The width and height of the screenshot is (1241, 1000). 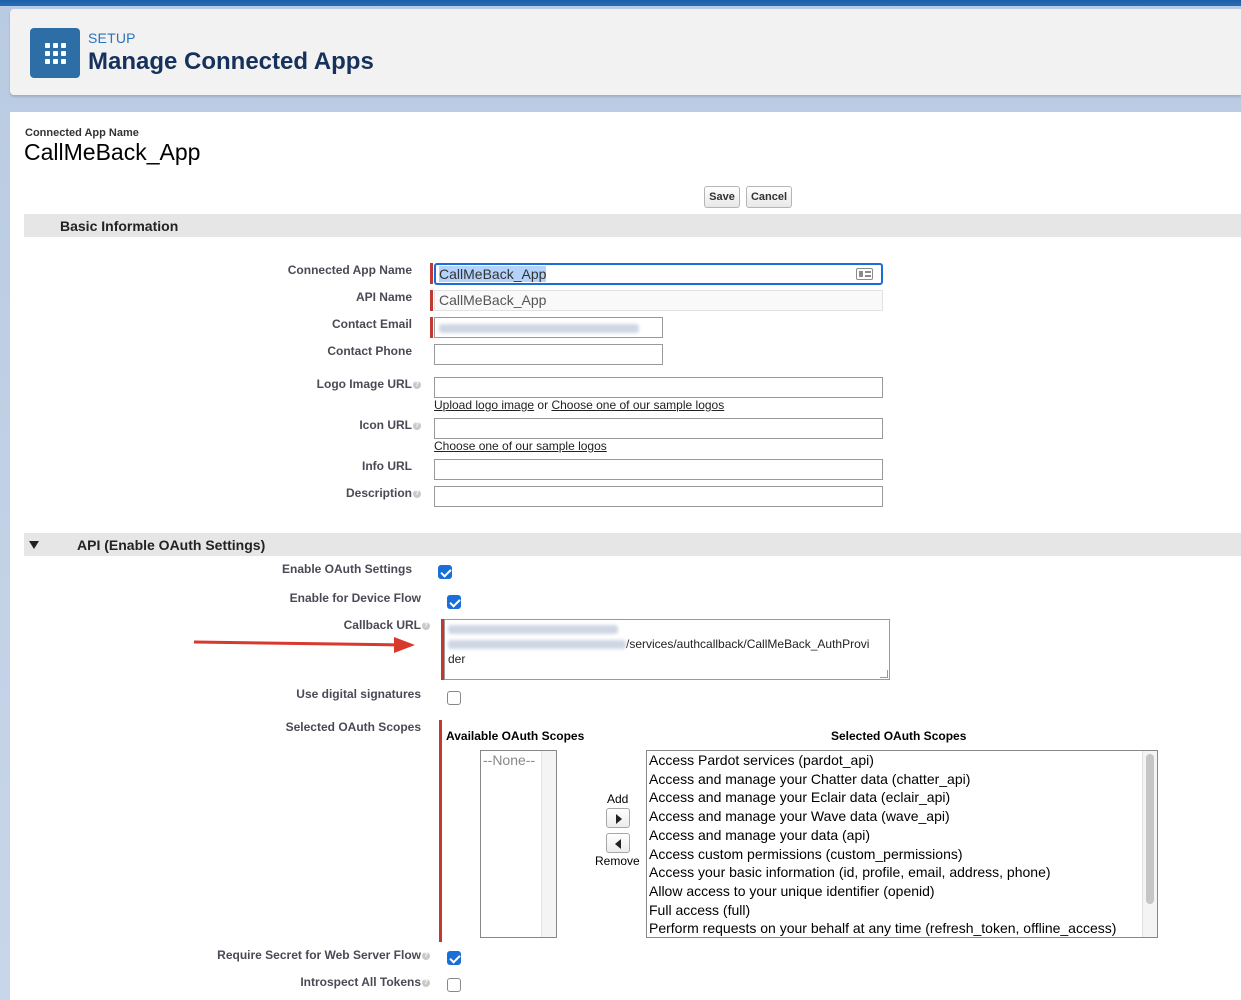 I want to click on callback-url-text-wrap: der, so click(x=457, y=659).